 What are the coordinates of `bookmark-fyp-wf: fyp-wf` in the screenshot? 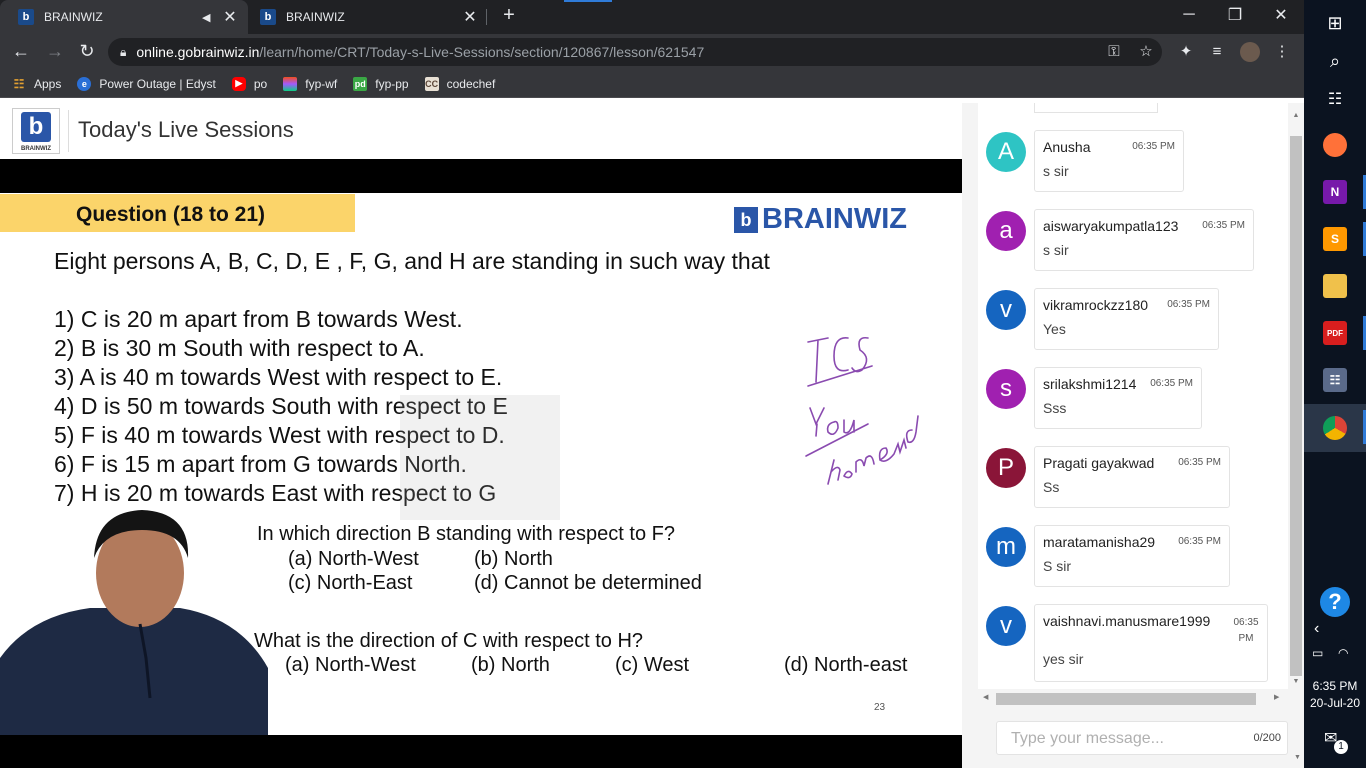 It's located at (310, 83).